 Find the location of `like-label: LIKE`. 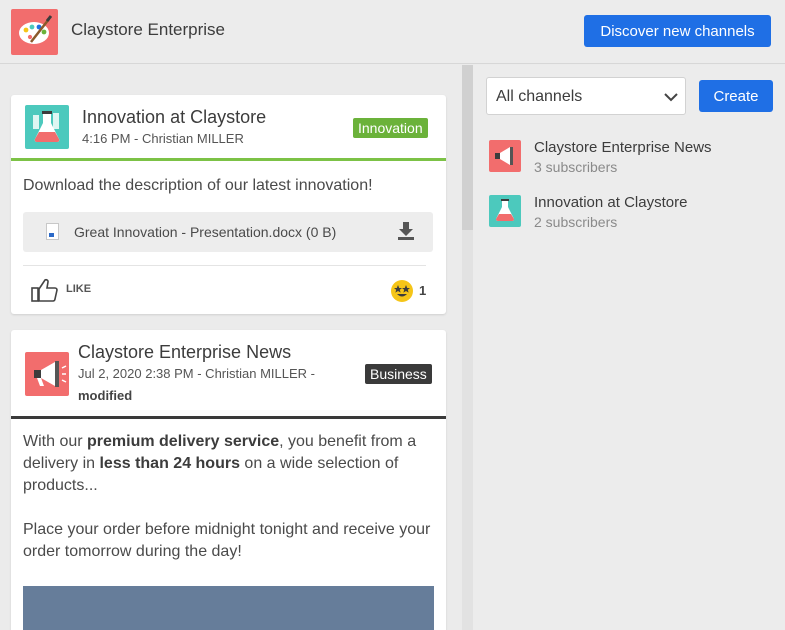

like-label: LIKE is located at coordinates (79, 289).